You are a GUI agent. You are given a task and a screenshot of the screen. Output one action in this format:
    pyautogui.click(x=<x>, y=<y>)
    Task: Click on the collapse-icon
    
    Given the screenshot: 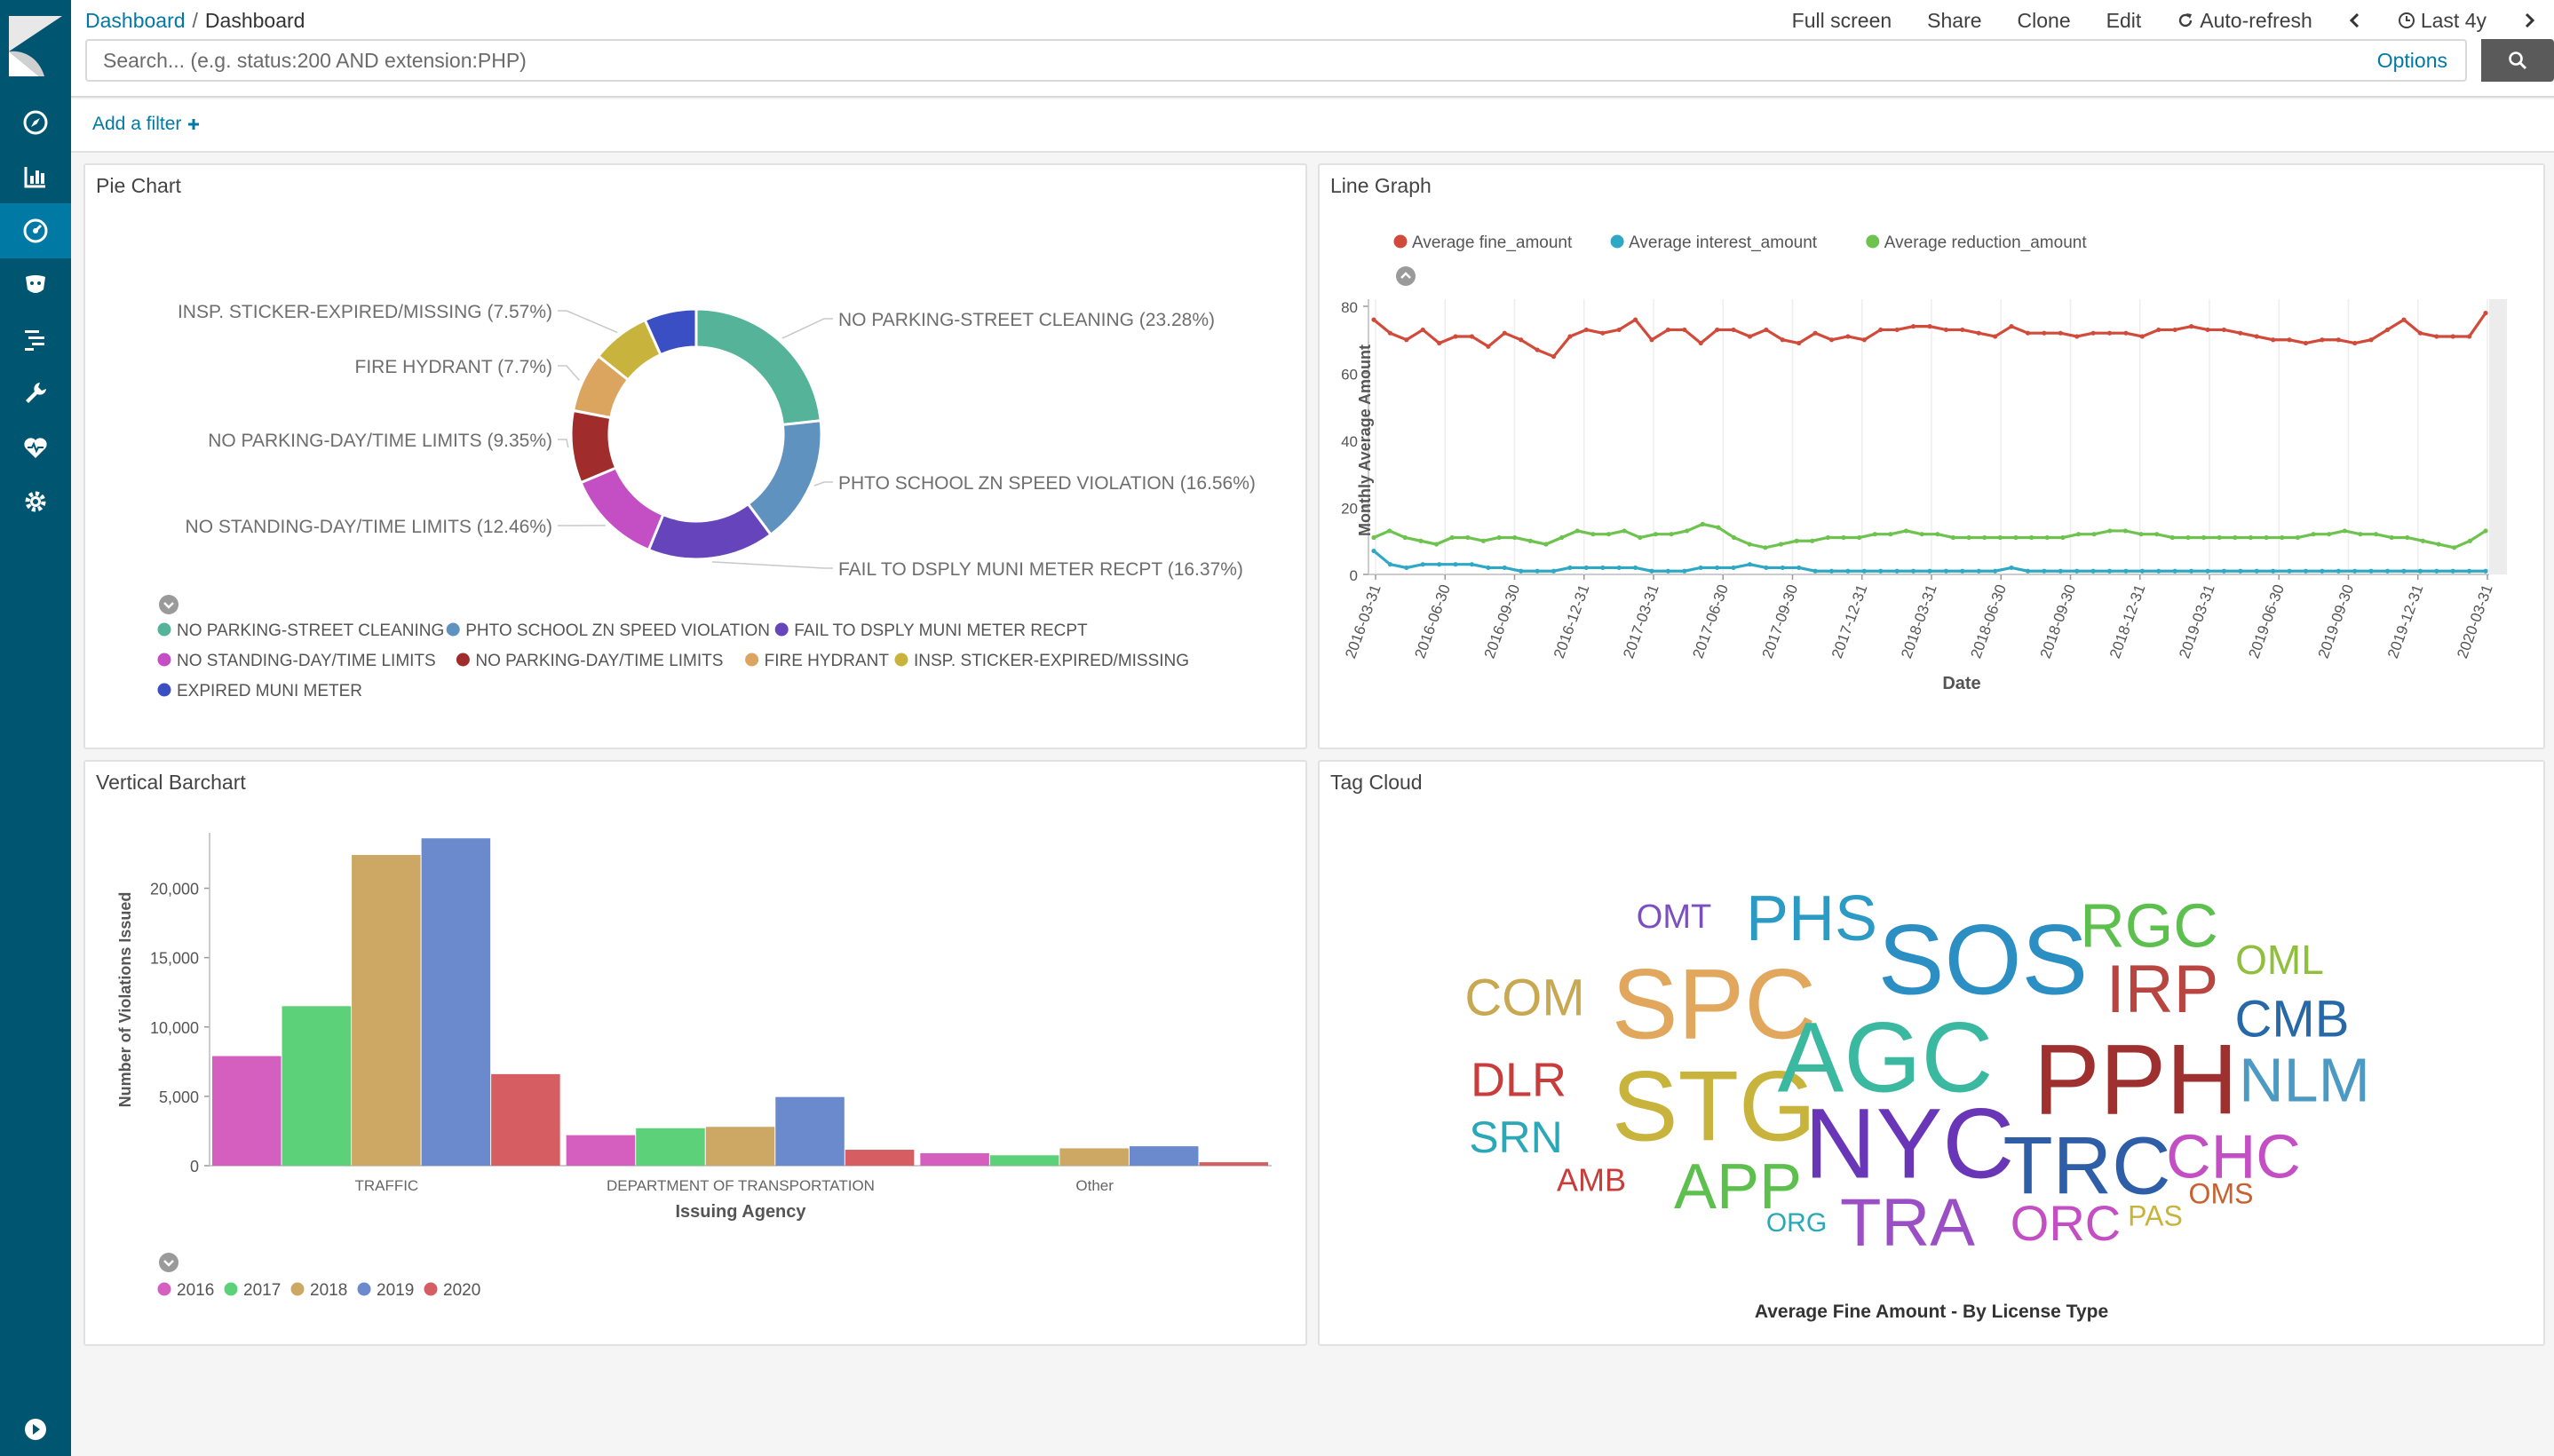 What is the action you would take?
    pyautogui.click(x=35, y=1429)
    